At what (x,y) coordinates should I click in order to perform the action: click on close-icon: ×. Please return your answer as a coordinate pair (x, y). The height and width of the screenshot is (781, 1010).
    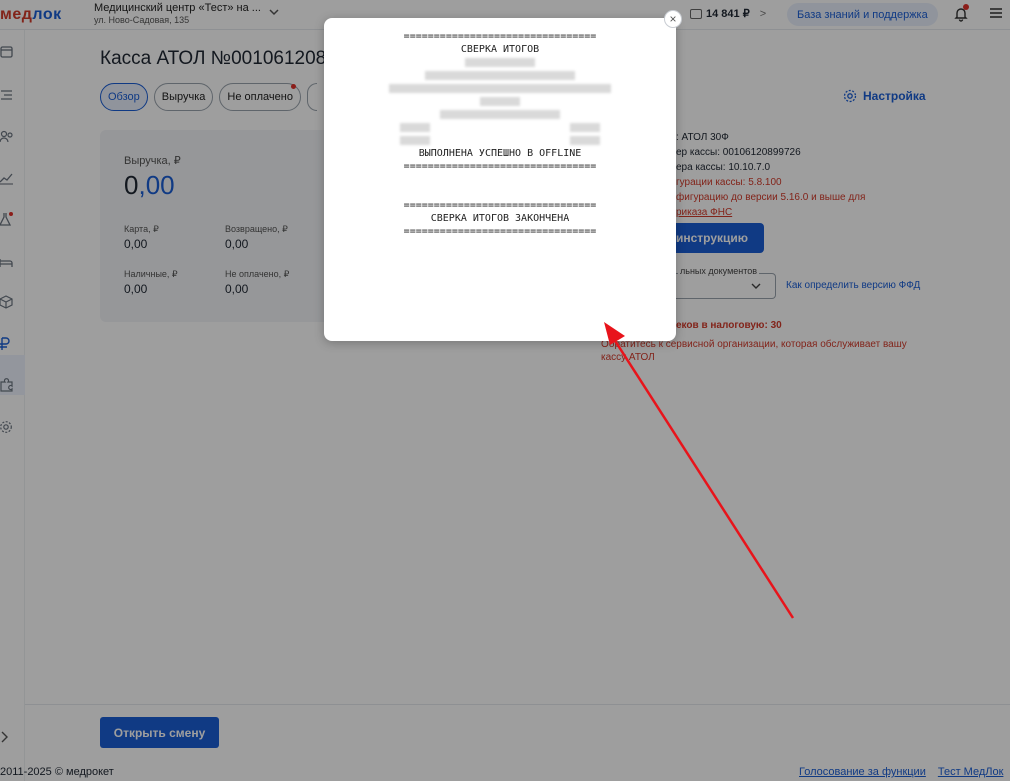
    Looking at the image, I should click on (673, 19).